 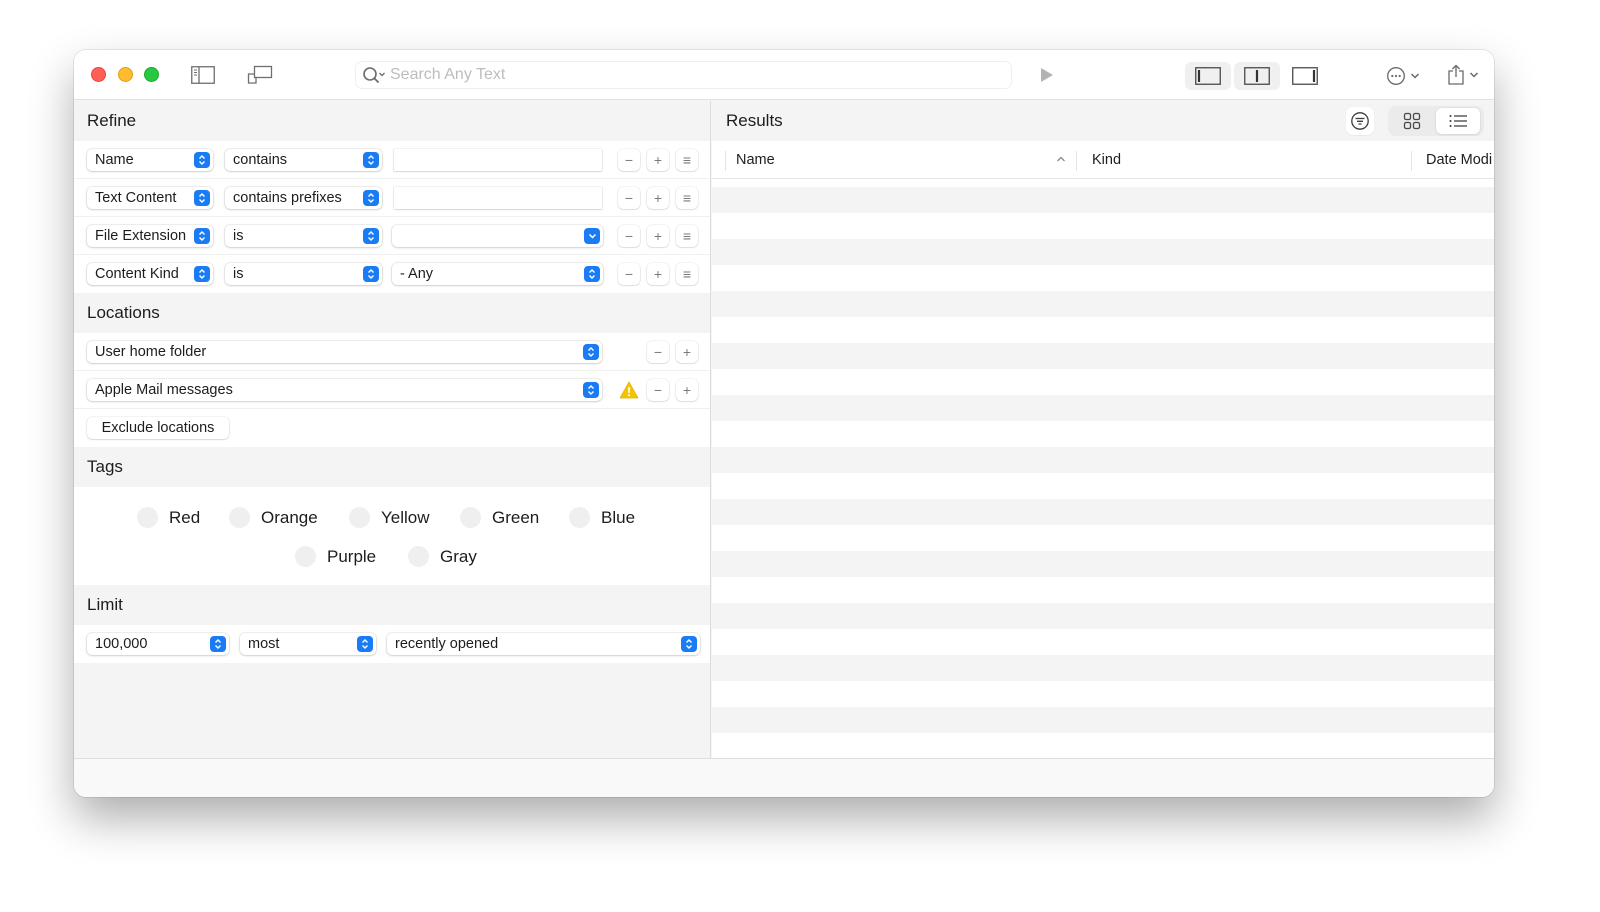 I want to click on tag-label: Blue, so click(x=618, y=517).